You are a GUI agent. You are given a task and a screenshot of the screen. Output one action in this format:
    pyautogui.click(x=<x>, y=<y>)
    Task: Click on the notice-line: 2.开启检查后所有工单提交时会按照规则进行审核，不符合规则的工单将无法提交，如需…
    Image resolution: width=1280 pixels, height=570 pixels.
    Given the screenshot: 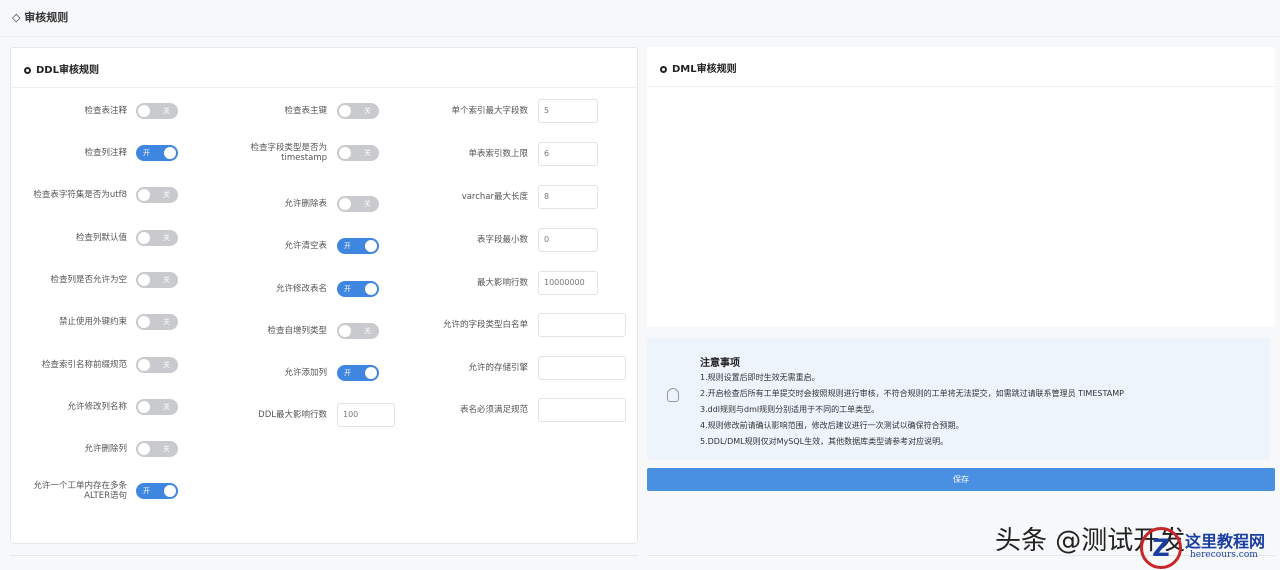 What is the action you would take?
    pyautogui.click(x=912, y=393)
    